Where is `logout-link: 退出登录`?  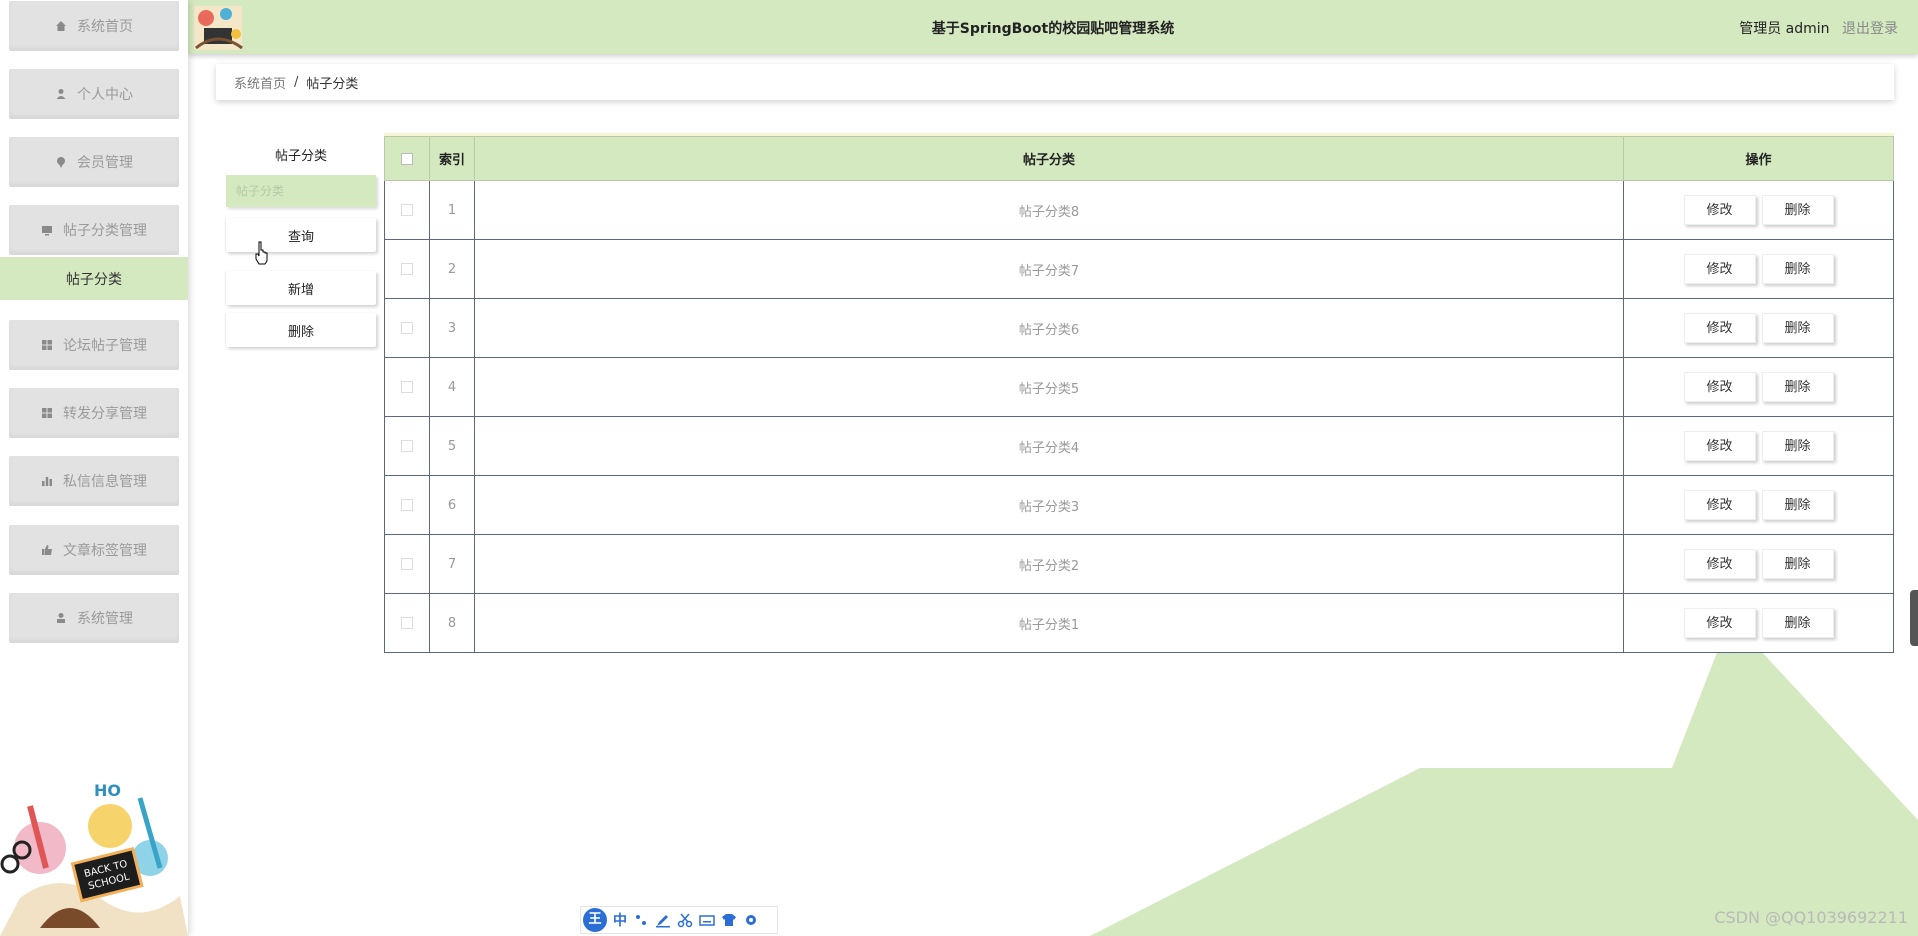
logout-link: 退出登录 is located at coordinates (1870, 29).